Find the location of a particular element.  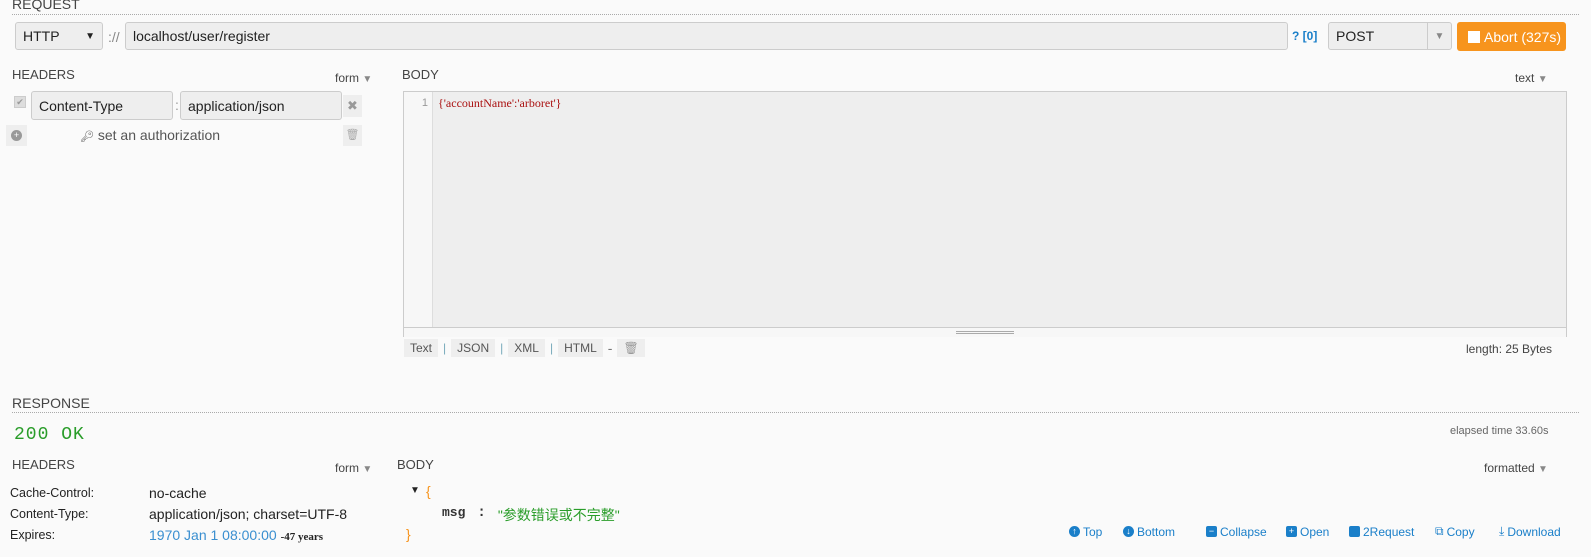

body-content: {'accountName':'arboret'} is located at coordinates (499, 103).